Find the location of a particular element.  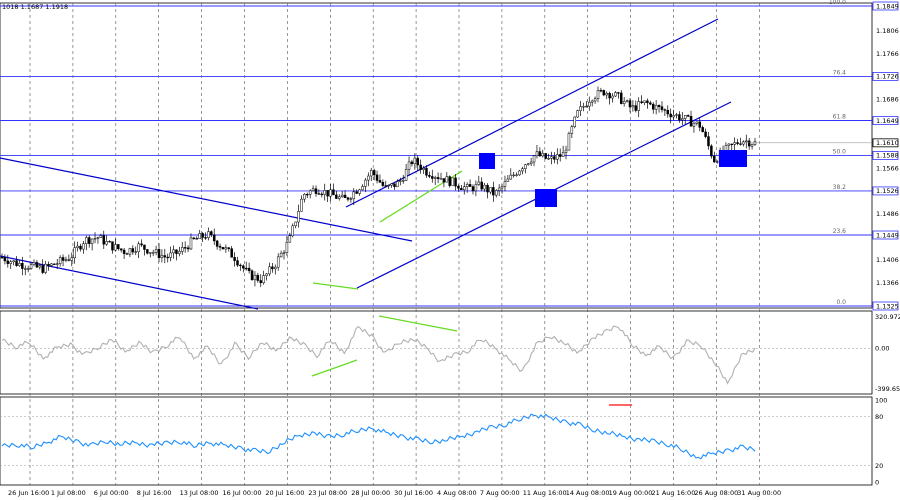

price-label: 1.1686 is located at coordinates (887, 100).